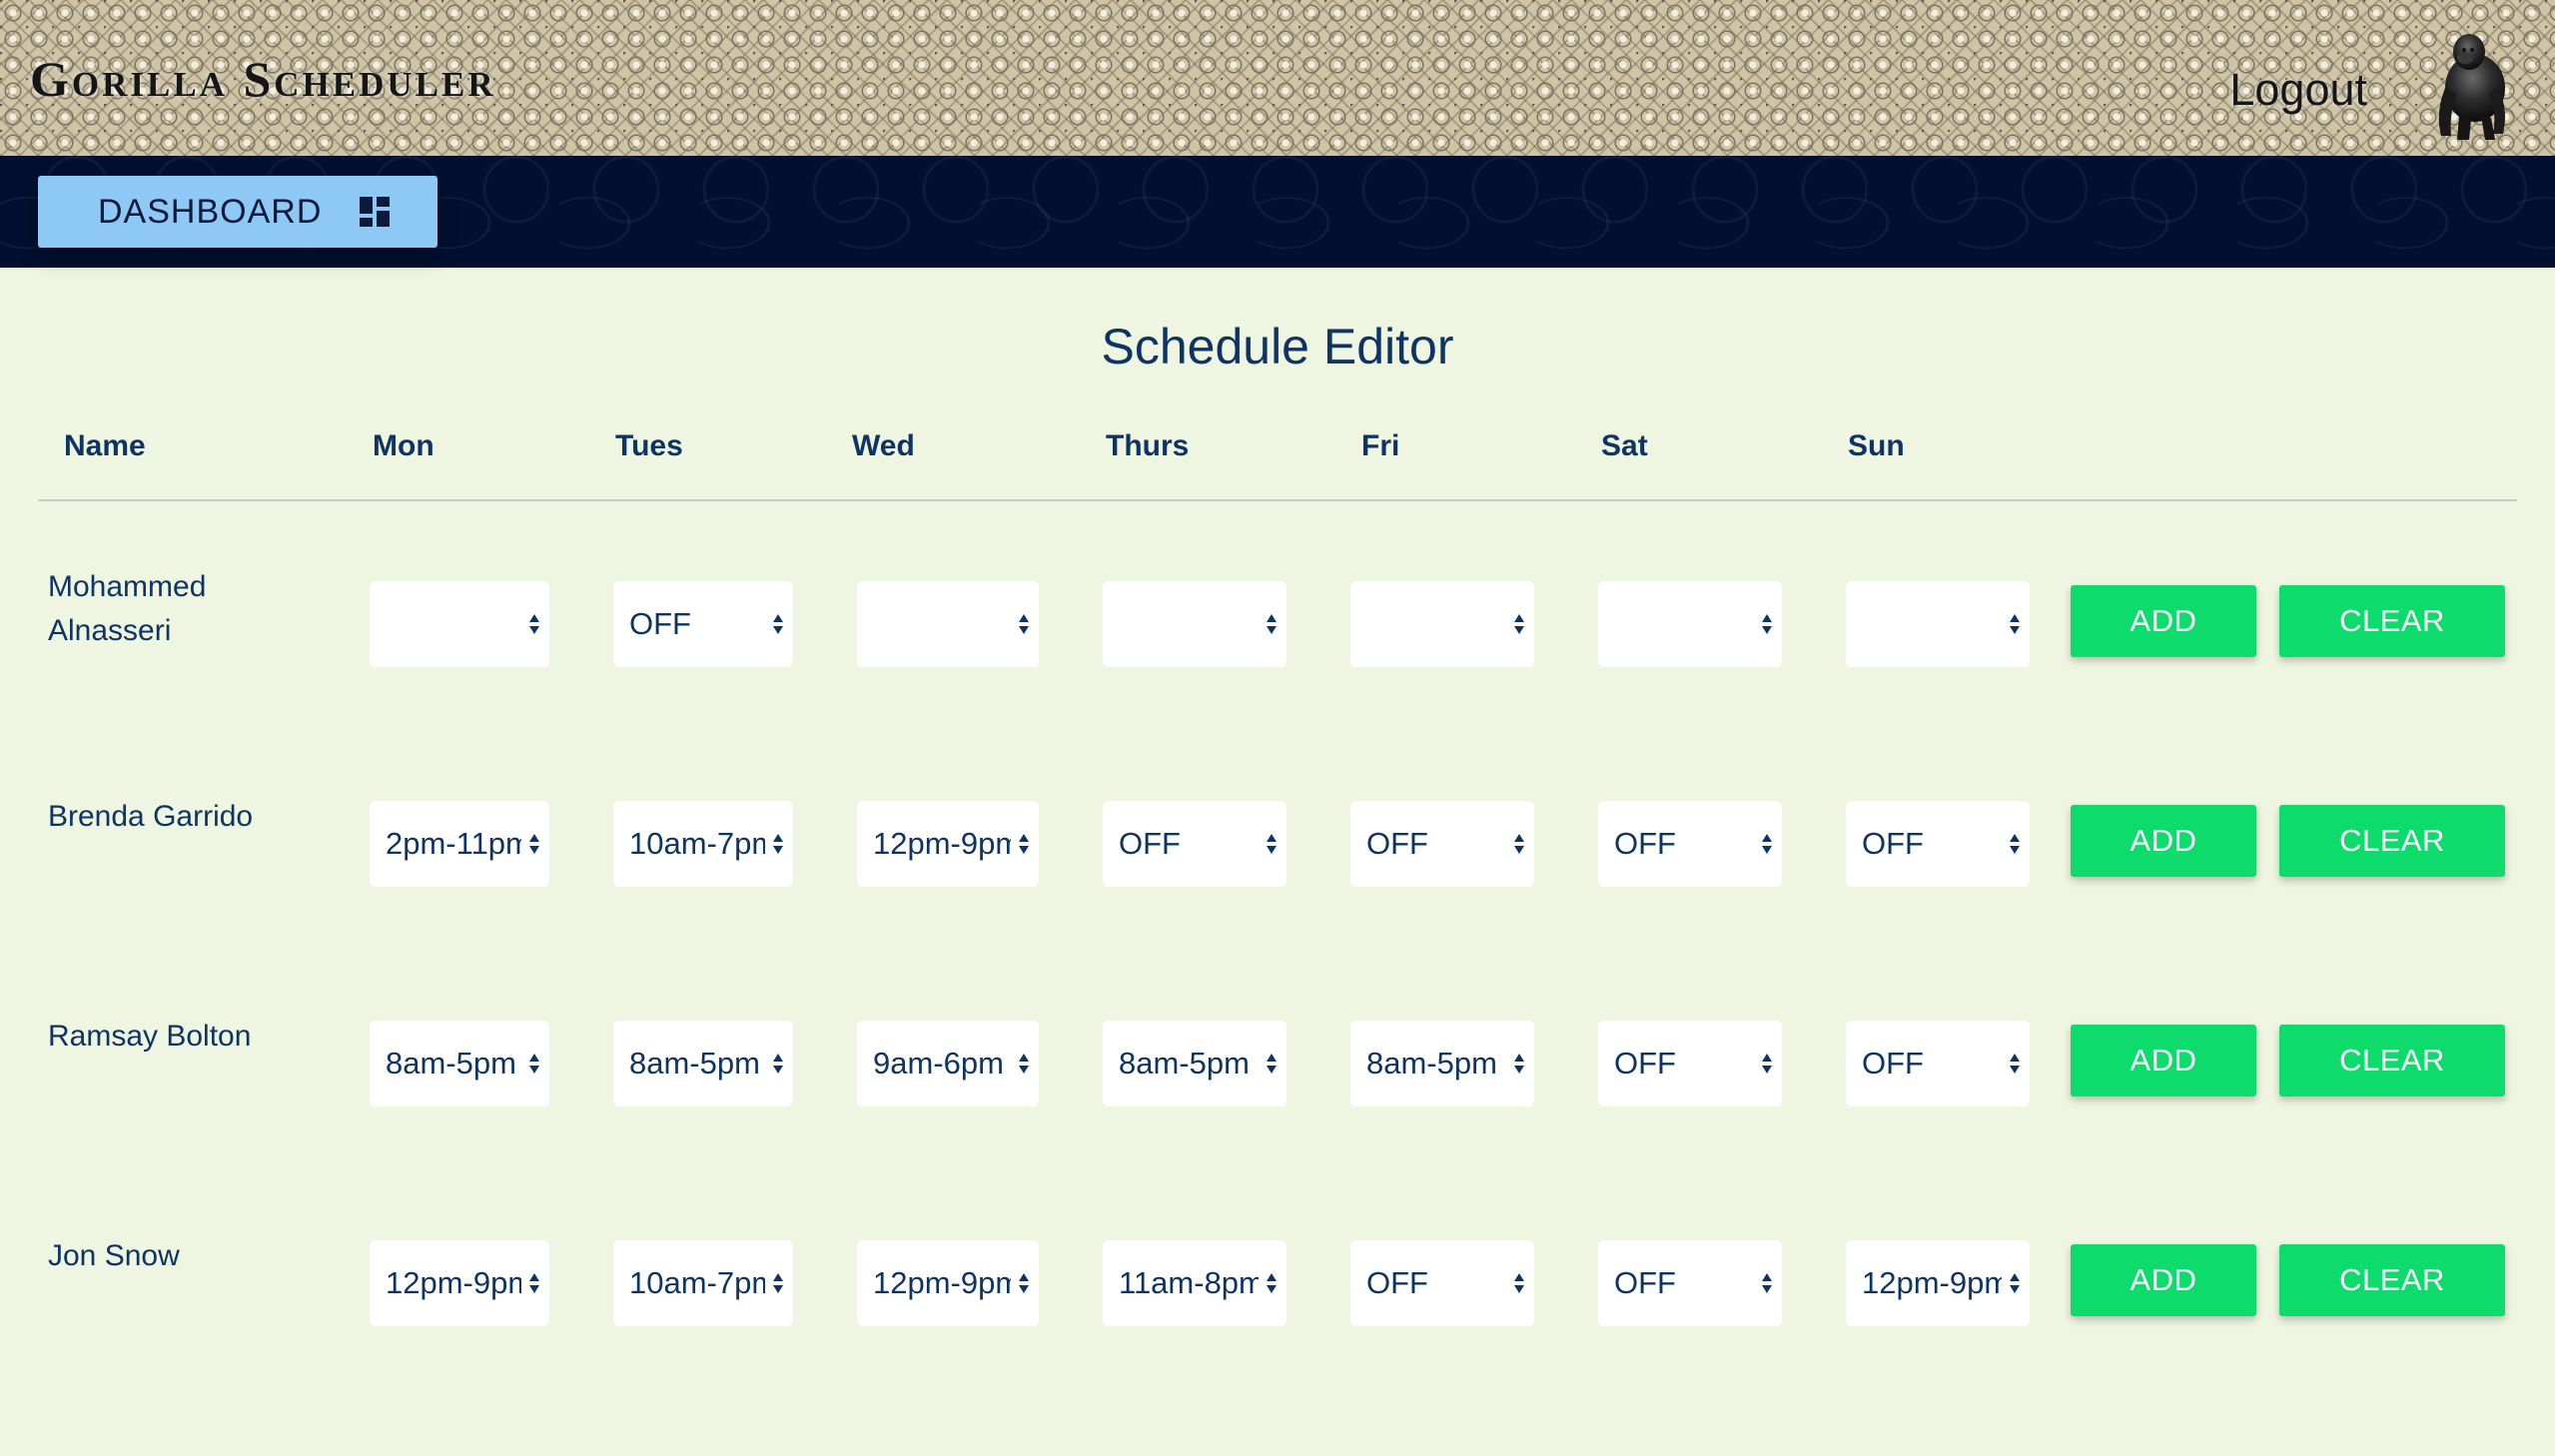 The height and width of the screenshot is (1456, 2555). I want to click on shift-select-thurs, so click(1194, 624).